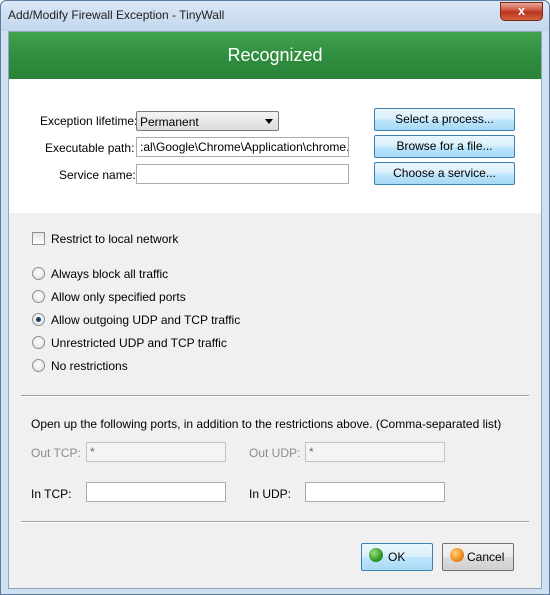 The image size is (550, 595). I want to click on policy-radio-outgoing, so click(38, 319).